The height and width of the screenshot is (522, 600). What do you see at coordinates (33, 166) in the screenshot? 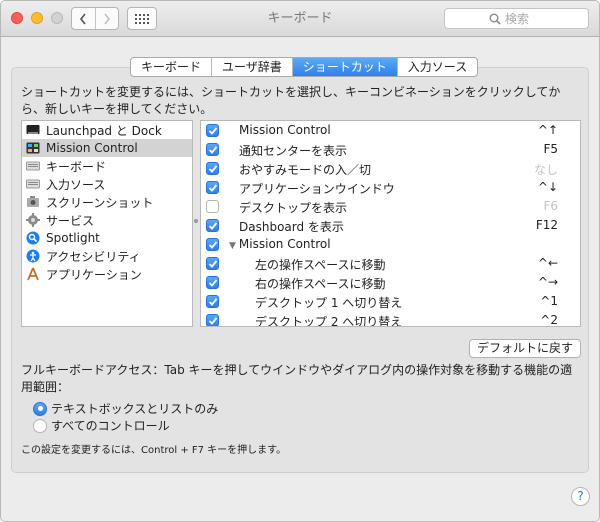
I see `keyboard-icon` at bounding box center [33, 166].